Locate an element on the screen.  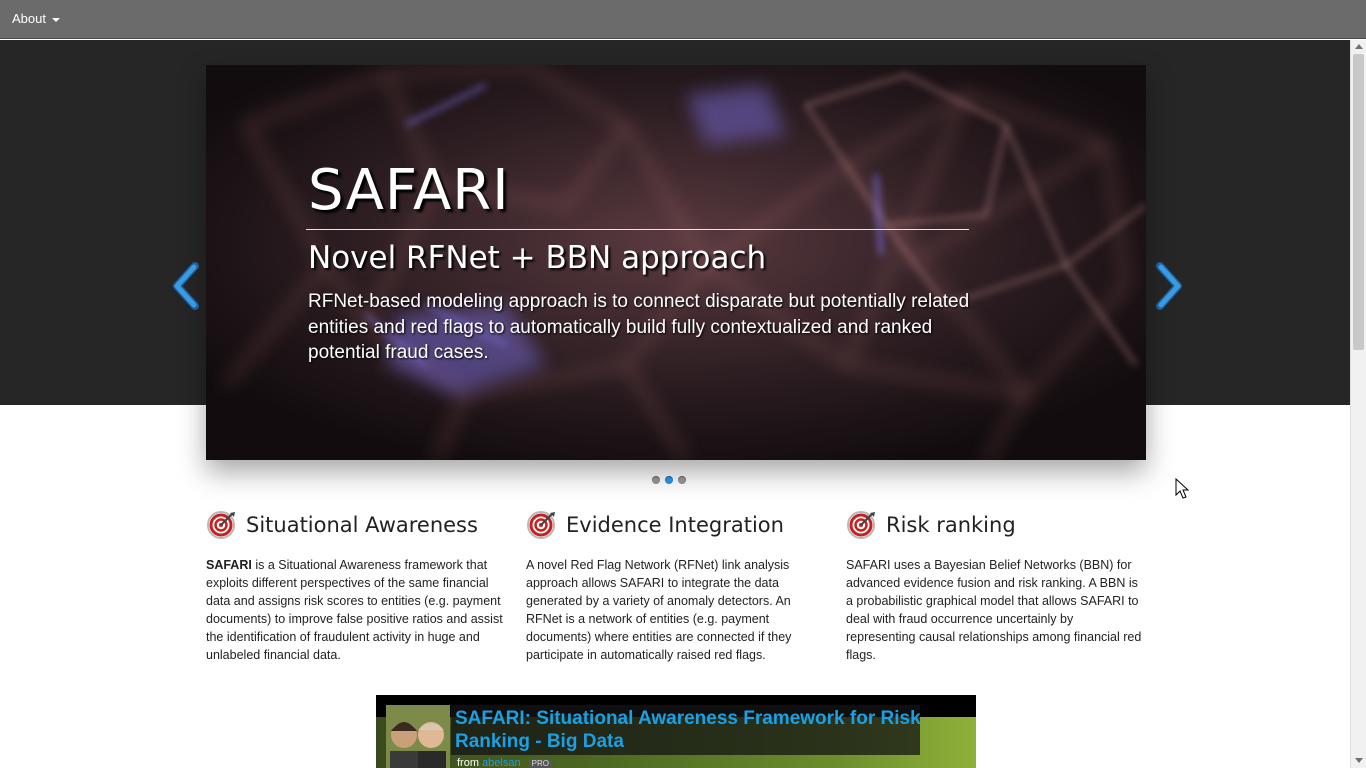
carousel-next-button is located at coordinates (1168, 286).